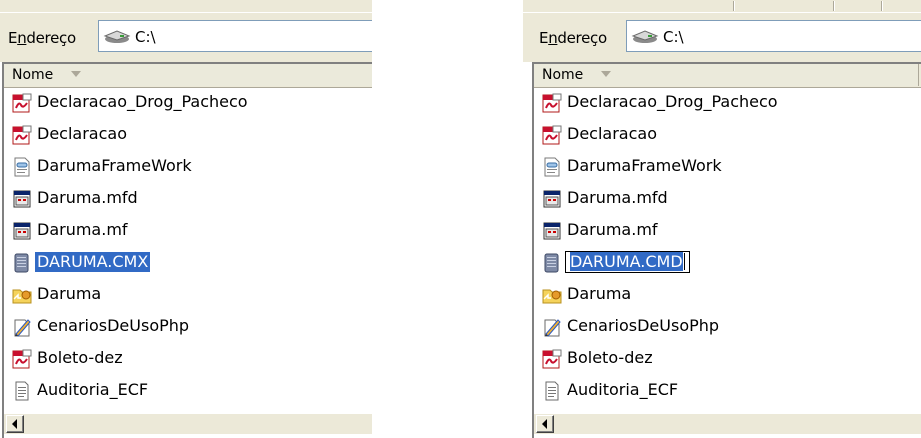 Image resolution: width=921 pixels, height=438 pixels. I want to click on file-row: DARUMA.CMD, so click(727, 262).